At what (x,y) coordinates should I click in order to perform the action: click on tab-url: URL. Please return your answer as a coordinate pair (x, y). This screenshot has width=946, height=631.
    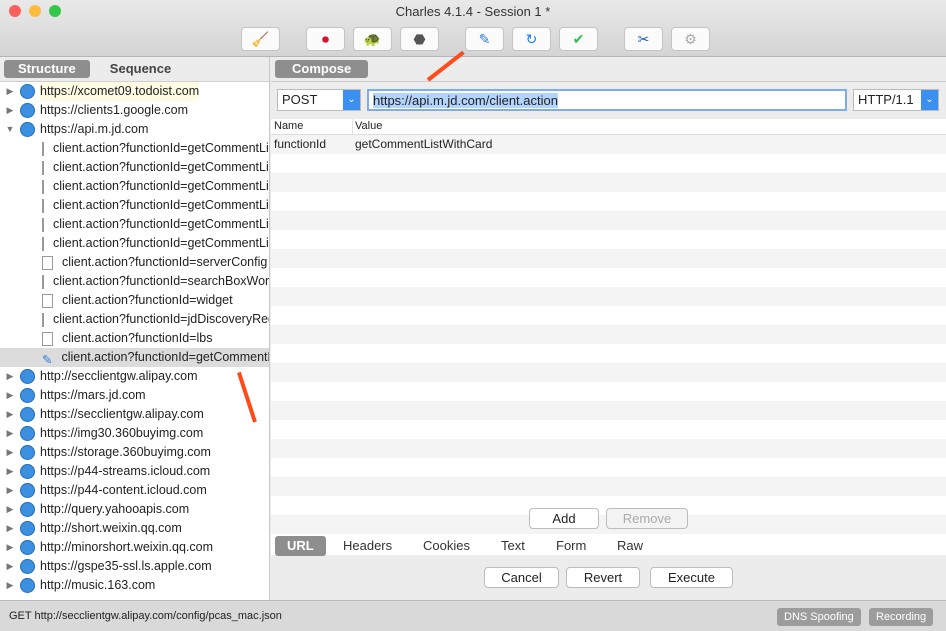
    Looking at the image, I should click on (300, 546).